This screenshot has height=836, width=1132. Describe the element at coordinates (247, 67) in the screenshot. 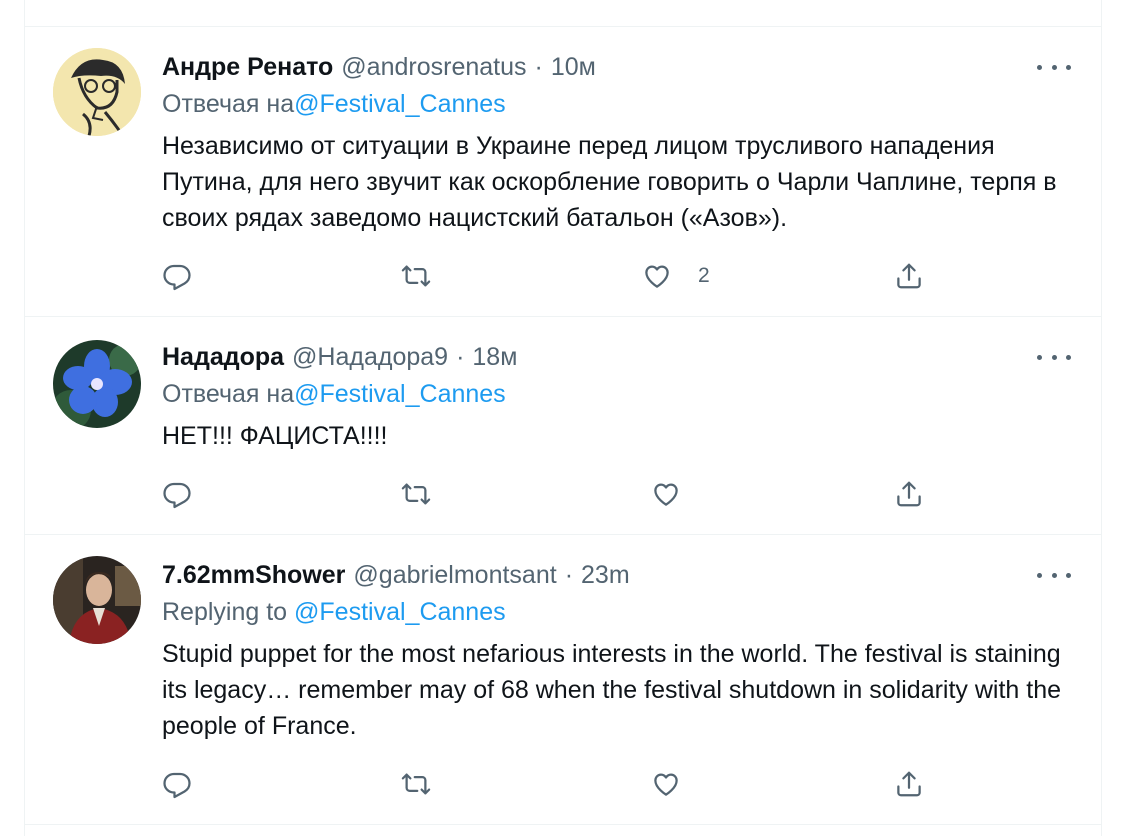

I see `display-name: Андре Ренато` at that location.